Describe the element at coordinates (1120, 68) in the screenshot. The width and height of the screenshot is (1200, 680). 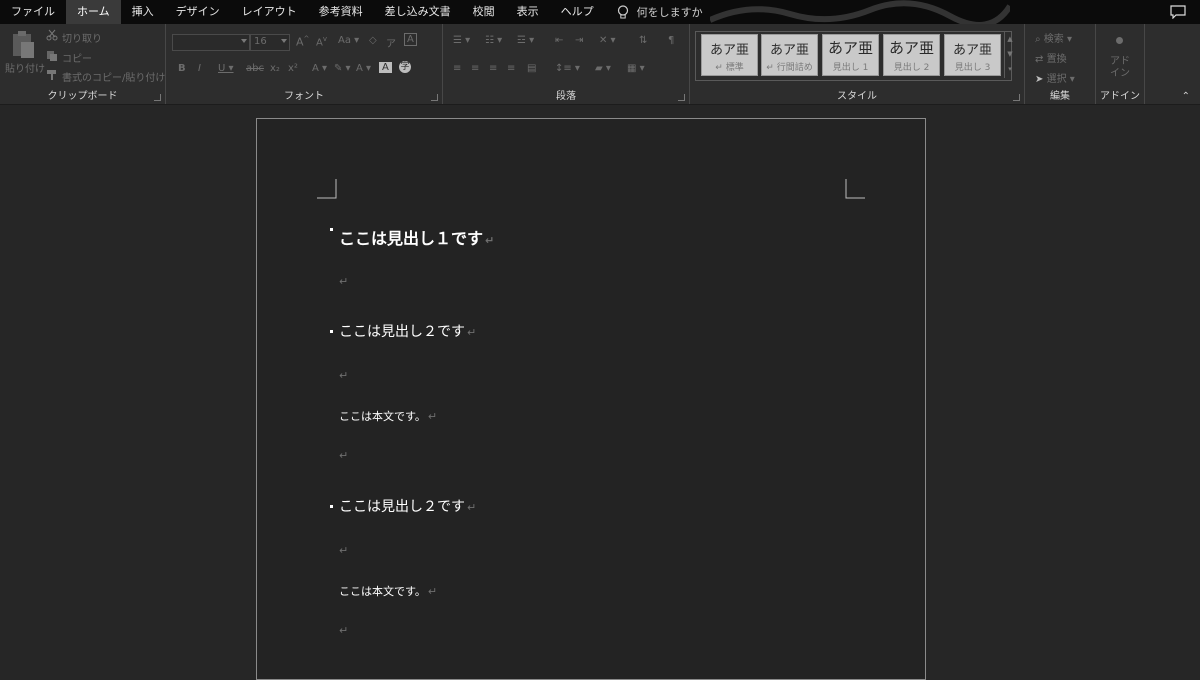
I see `addins-button: アド イン` at that location.